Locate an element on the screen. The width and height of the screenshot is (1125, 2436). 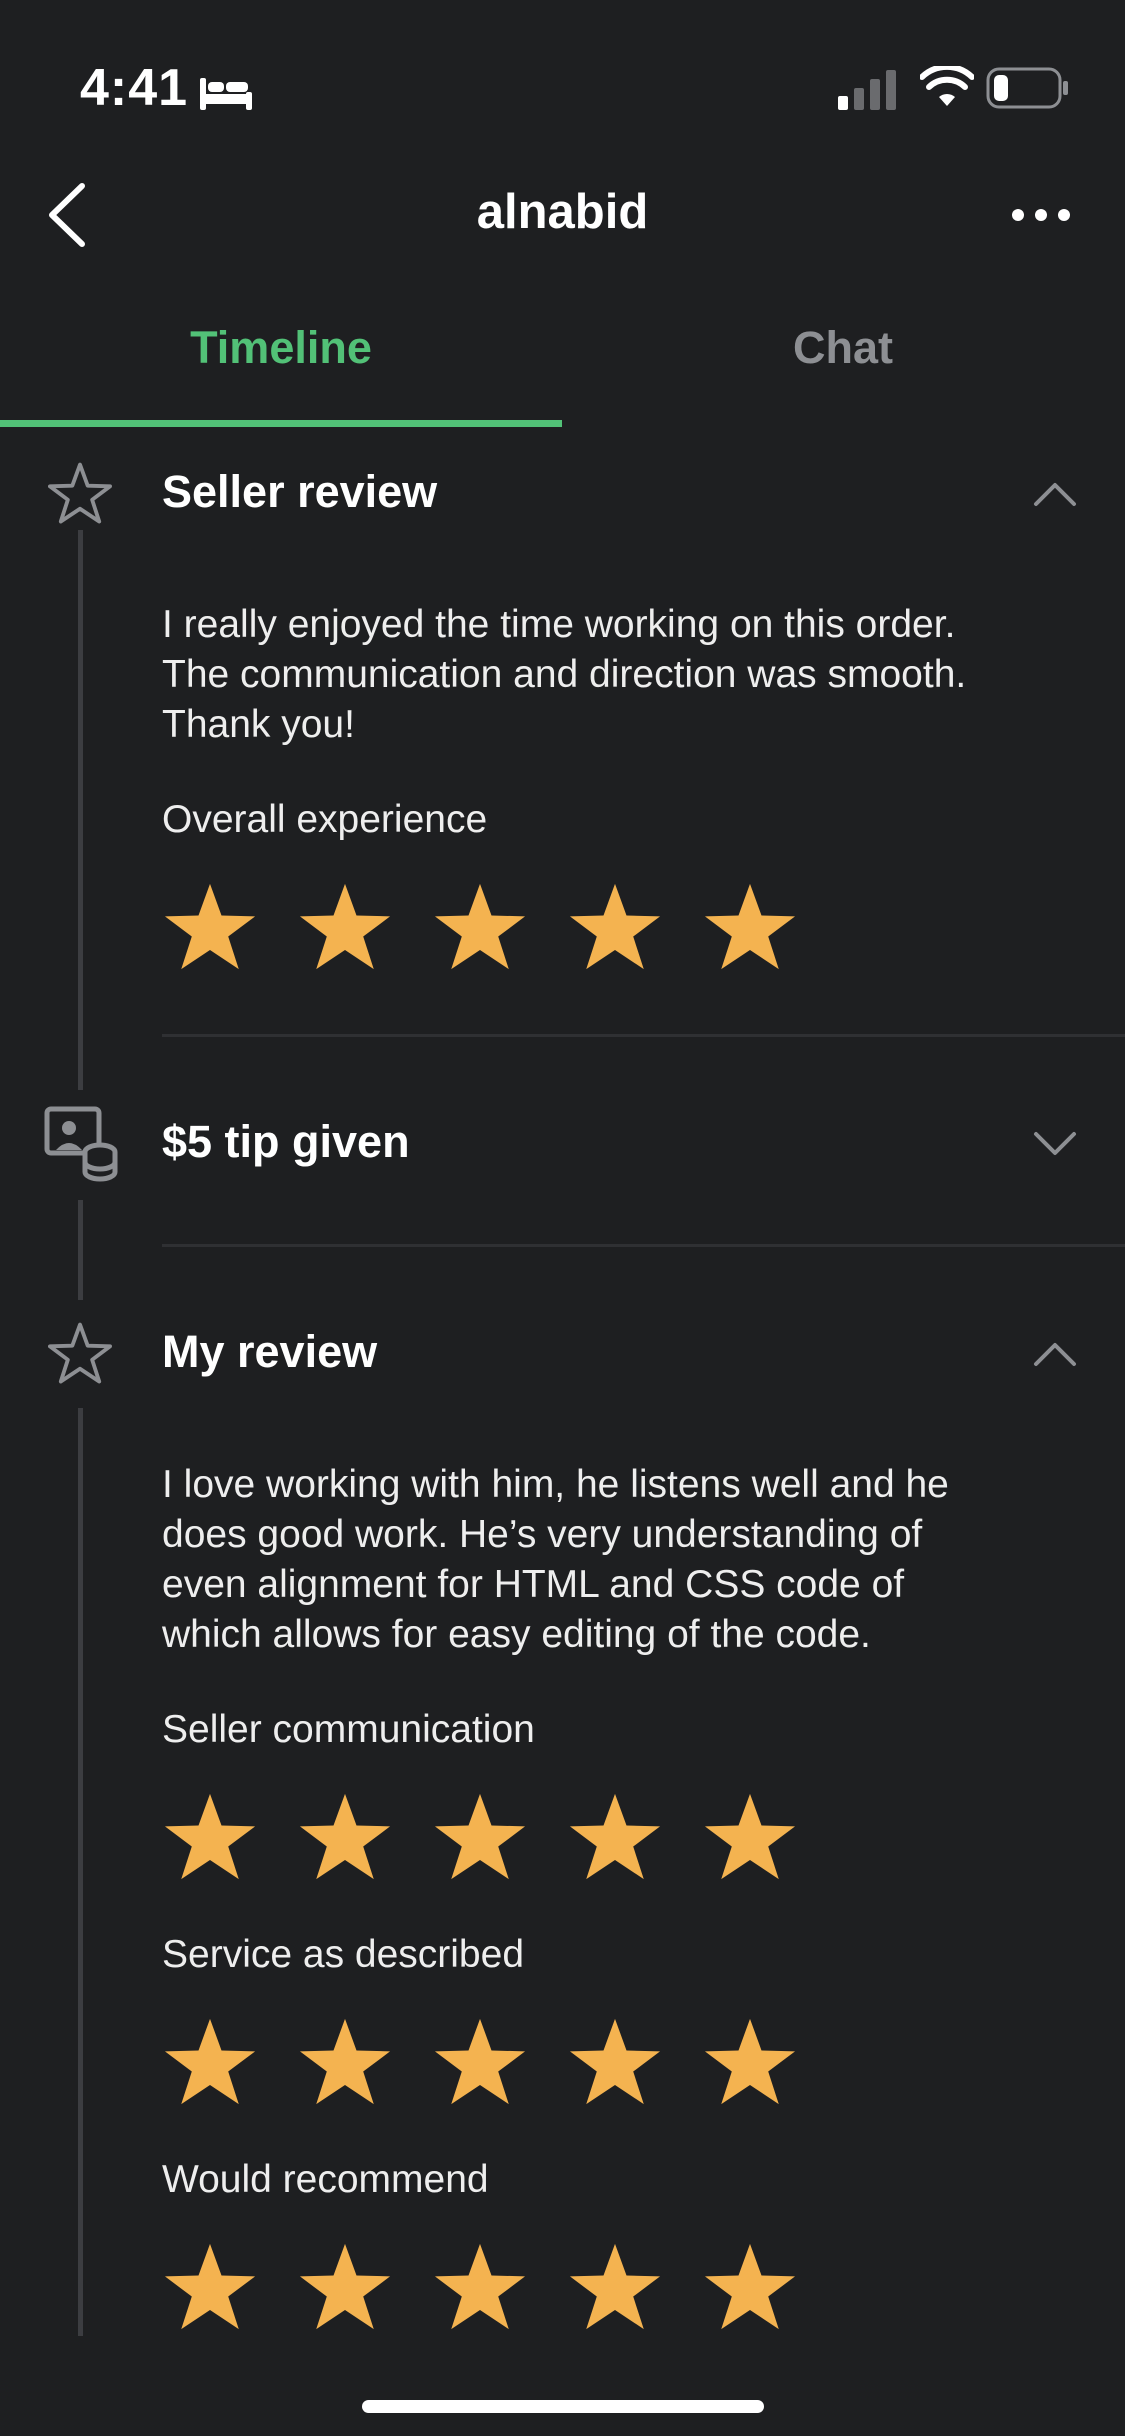
tip-coins-icon is located at coordinates (81, 1144).